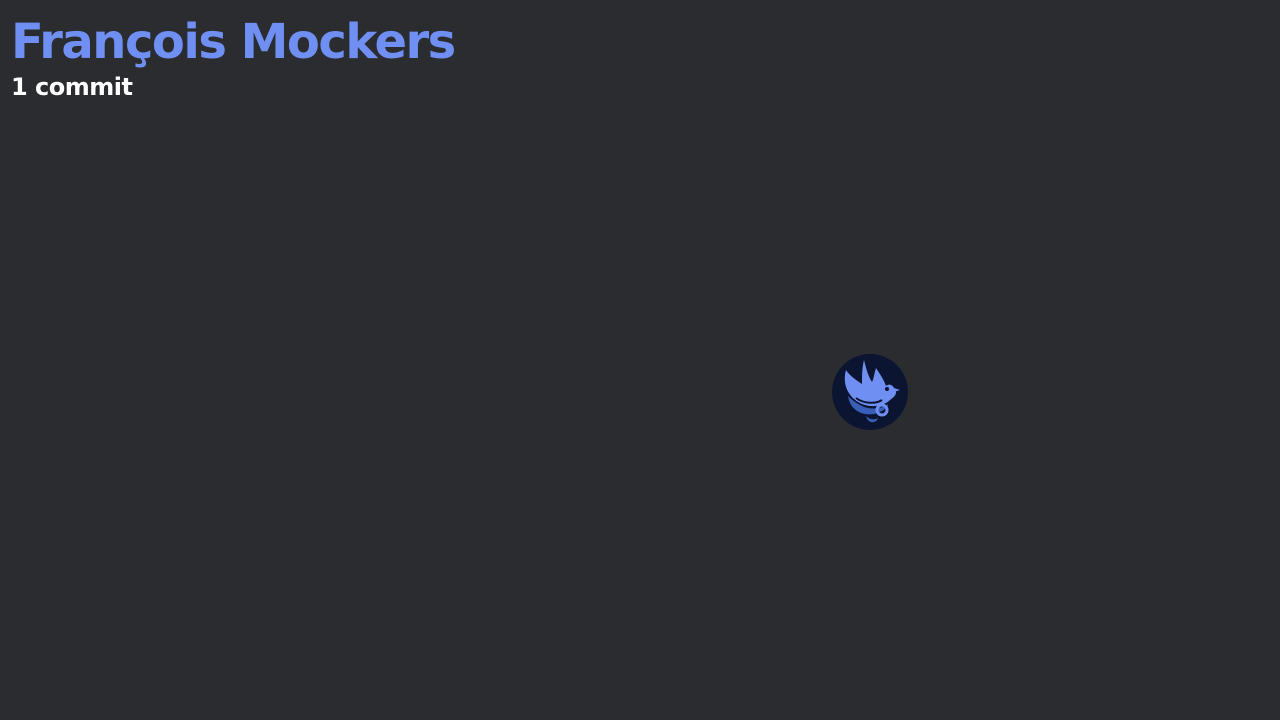 The height and width of the screenshot is (720, 1280). I want to click on bird-avatar-icon, so click(870, 392).